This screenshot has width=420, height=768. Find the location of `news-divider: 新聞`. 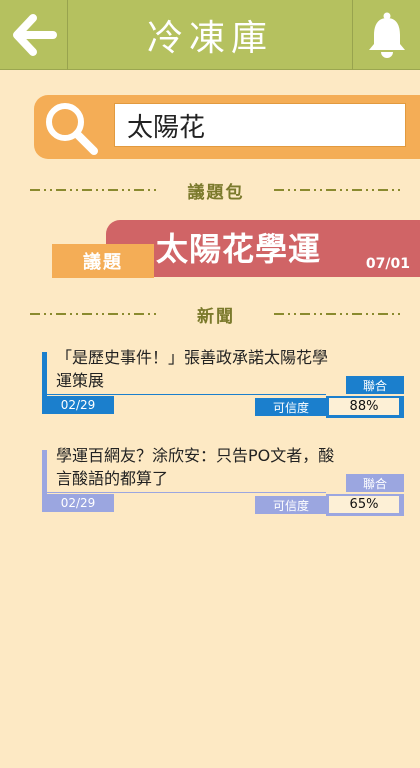

news-divider: 新聞 is located at coordinates (216, 315).